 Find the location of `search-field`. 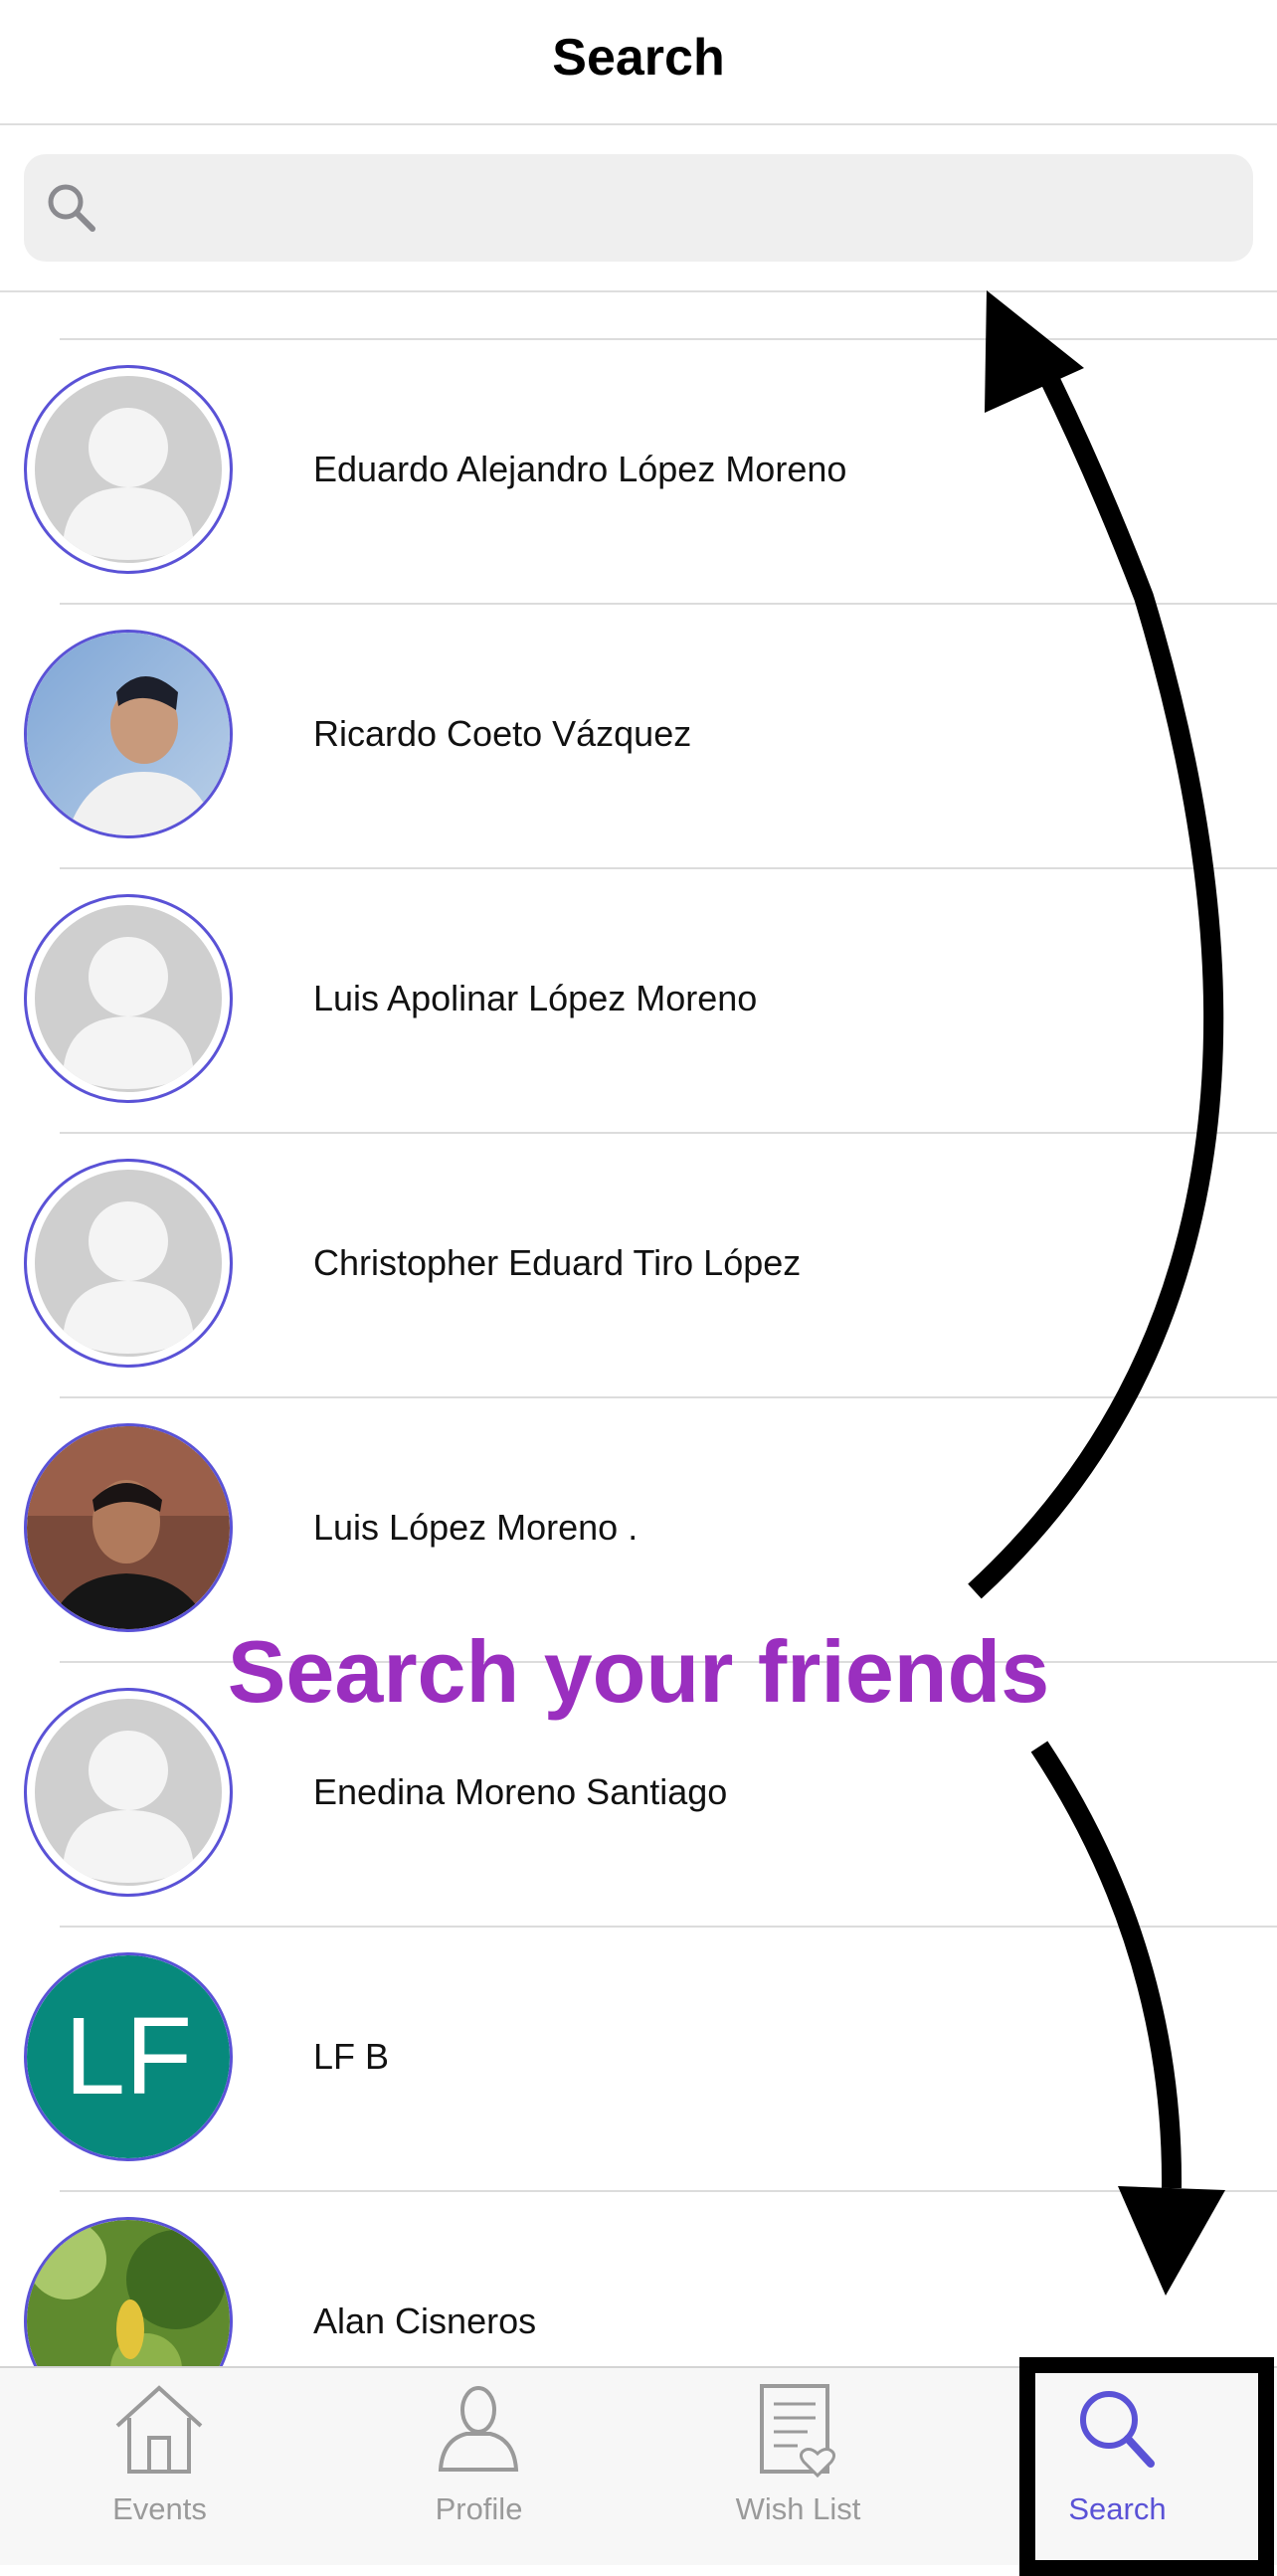

search-field is located at coordinates (638, 209).